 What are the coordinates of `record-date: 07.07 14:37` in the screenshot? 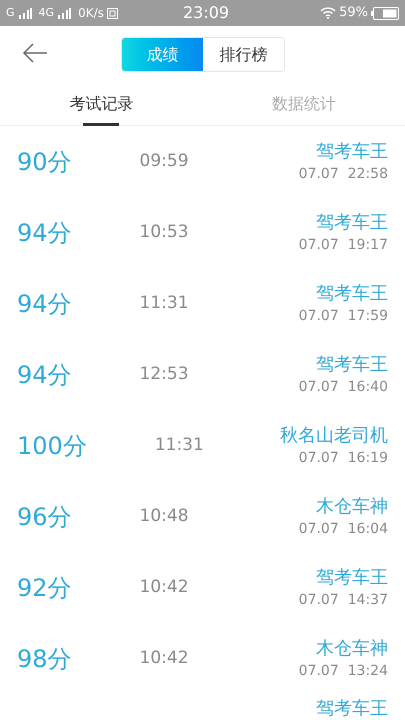 It's located at (343, 600).